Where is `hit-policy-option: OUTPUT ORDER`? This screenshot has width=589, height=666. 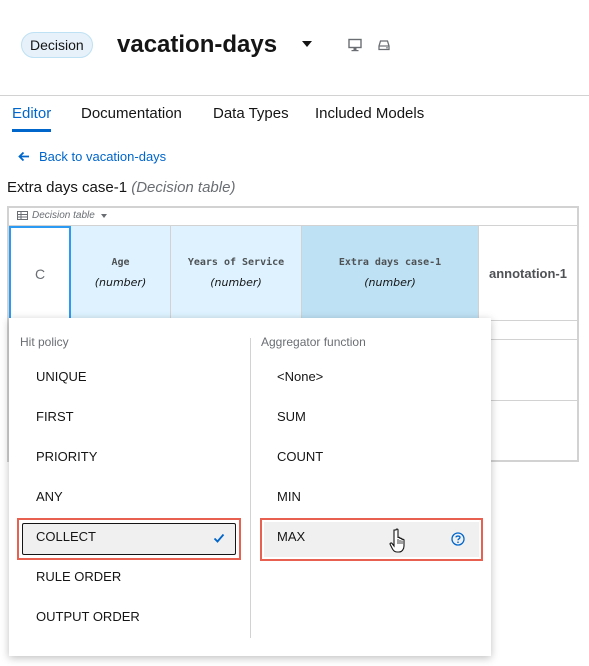
hit-policy-option: OUTPUT ORDER is located at coordinates (88, 617).